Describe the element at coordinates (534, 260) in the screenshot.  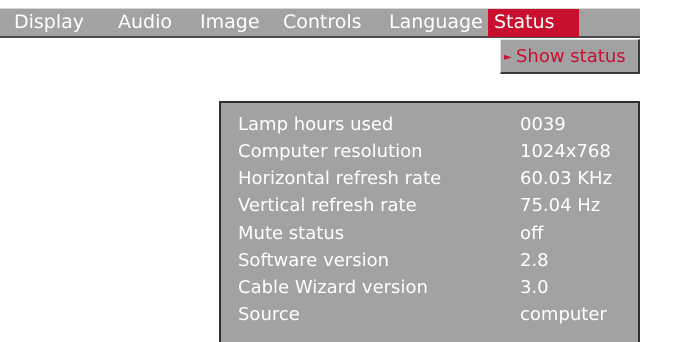
I see `status-value: 2.8` at that location.